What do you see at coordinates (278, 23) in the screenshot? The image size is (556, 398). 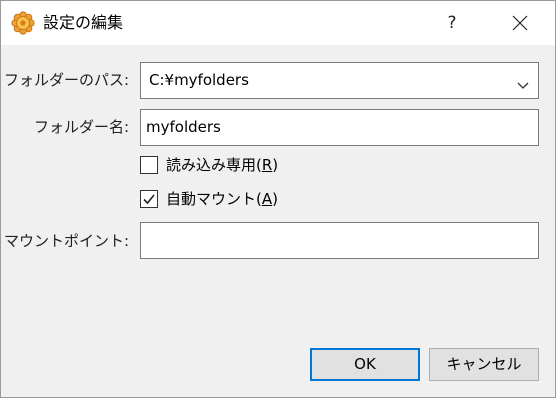 I see `title-bar: 設定の編集 ?` at bounding box center [278, 23].